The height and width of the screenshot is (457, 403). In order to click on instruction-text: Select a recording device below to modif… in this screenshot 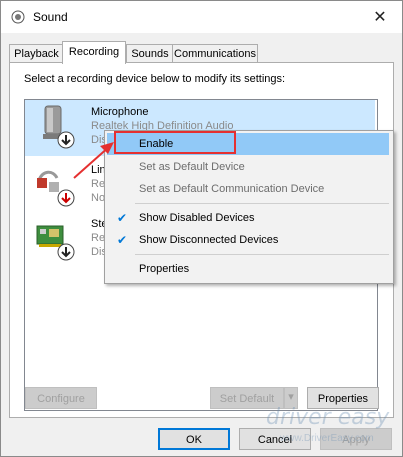, I will do `click(155, 79)`.